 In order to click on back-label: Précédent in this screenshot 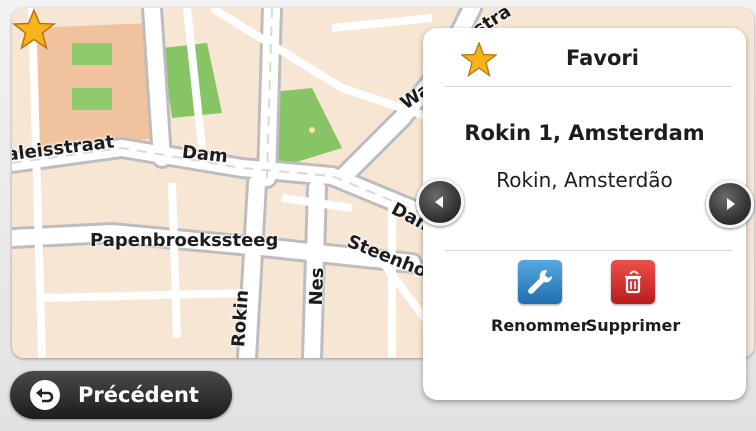, I will do `click(138, 395)`.